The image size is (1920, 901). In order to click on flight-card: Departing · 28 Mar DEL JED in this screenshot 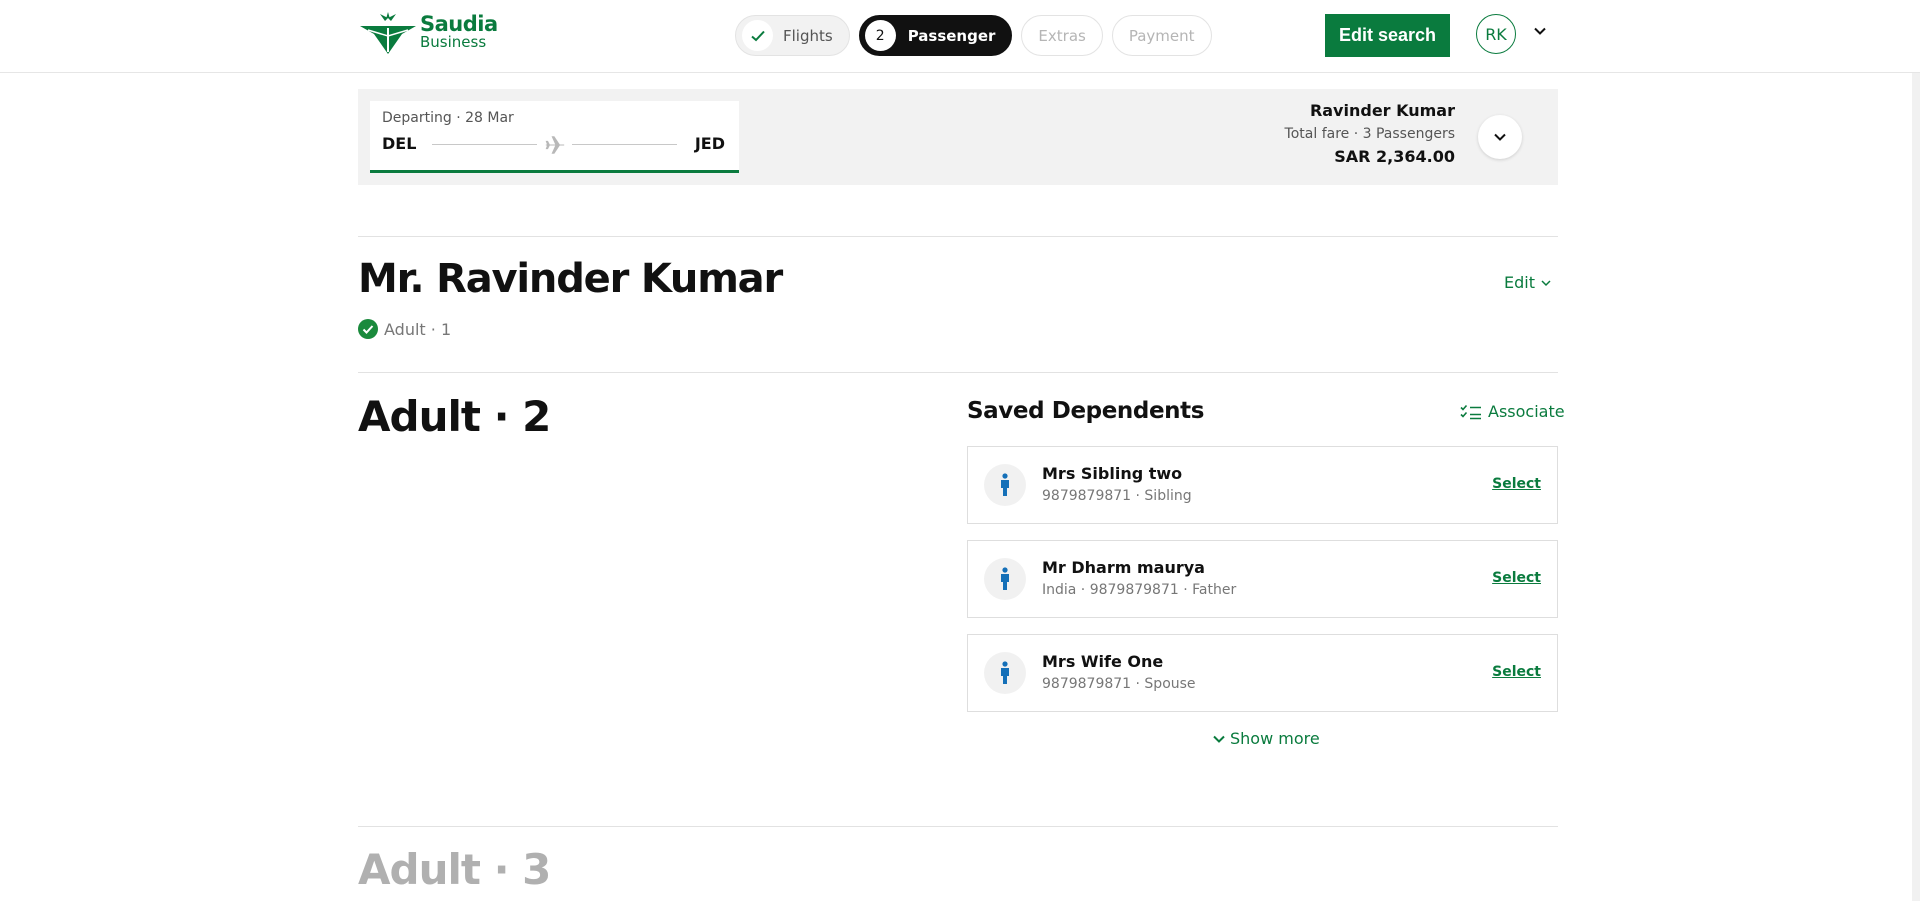, I will do `click(554, 137)`.